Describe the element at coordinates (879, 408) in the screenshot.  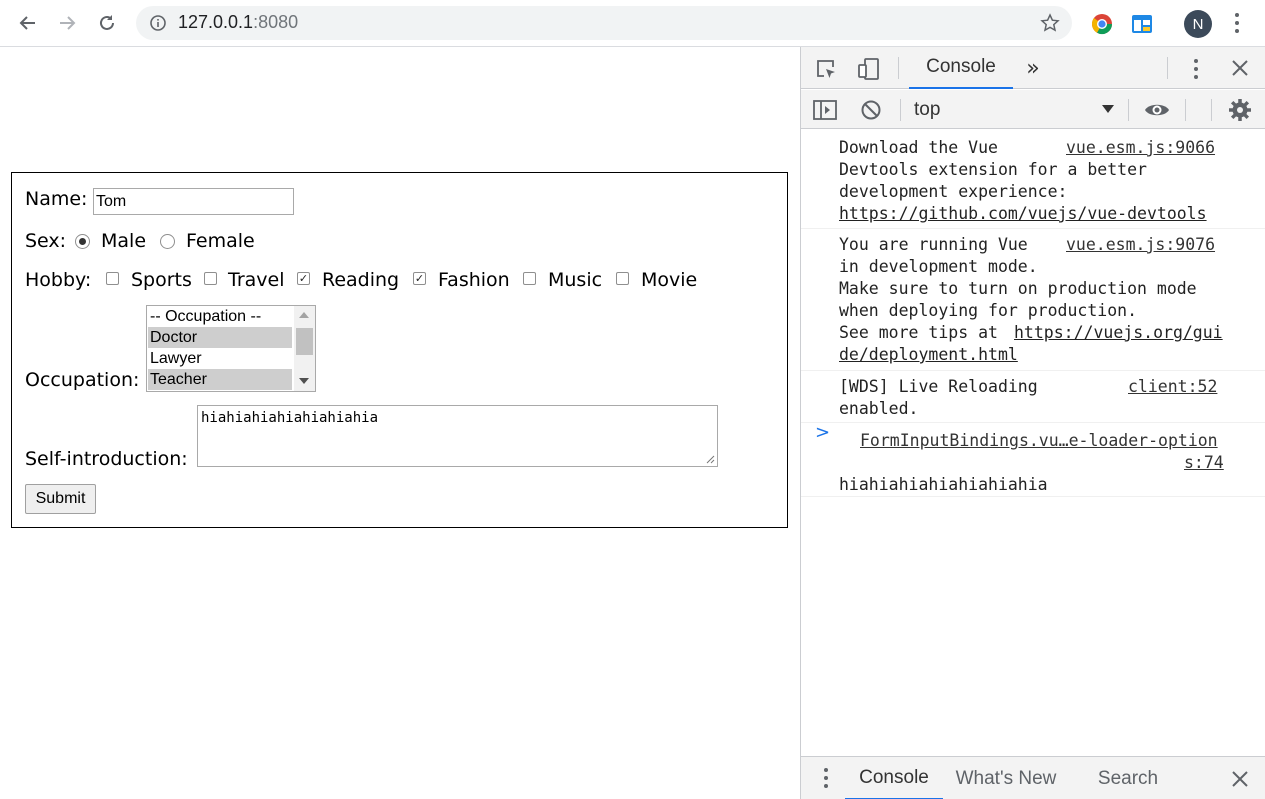
I see `console-text: enabled.` at that location.